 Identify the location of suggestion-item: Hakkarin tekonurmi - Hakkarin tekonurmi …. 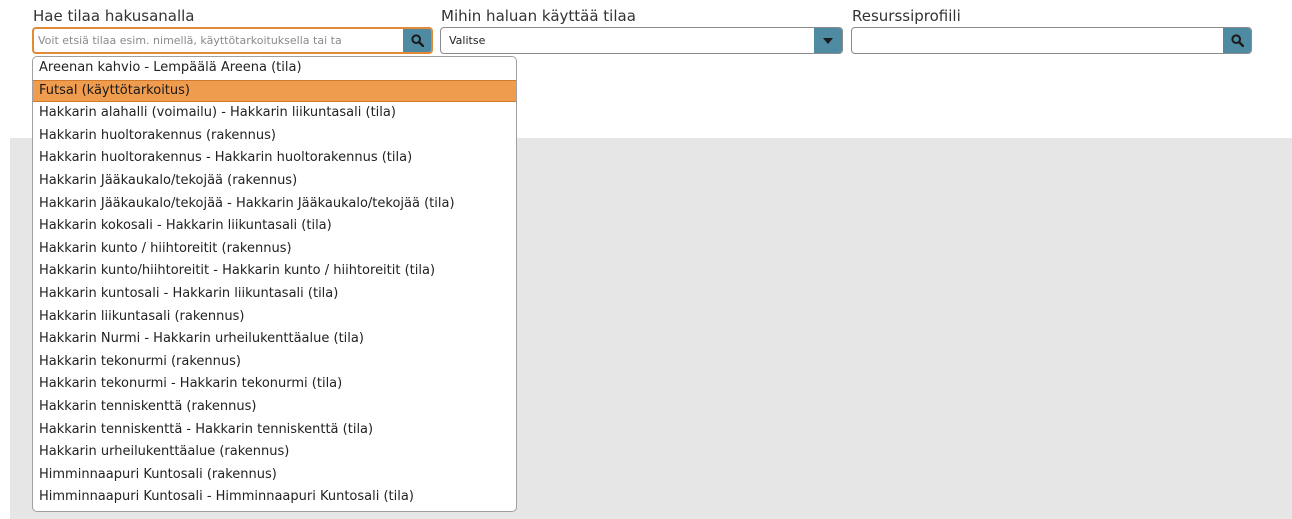
(274, 384).